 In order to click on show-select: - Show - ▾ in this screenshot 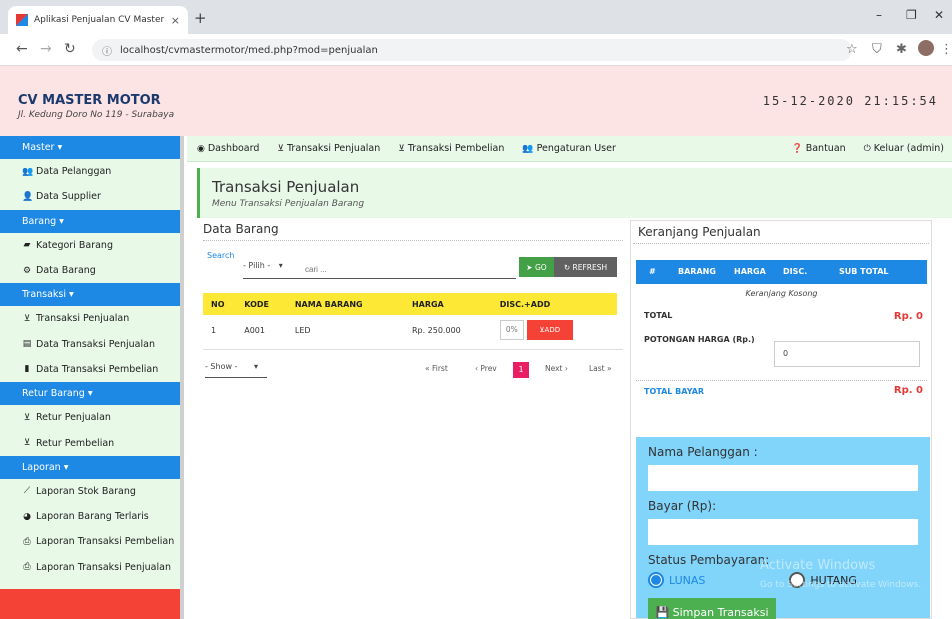, I will do `click(236, 370)`.